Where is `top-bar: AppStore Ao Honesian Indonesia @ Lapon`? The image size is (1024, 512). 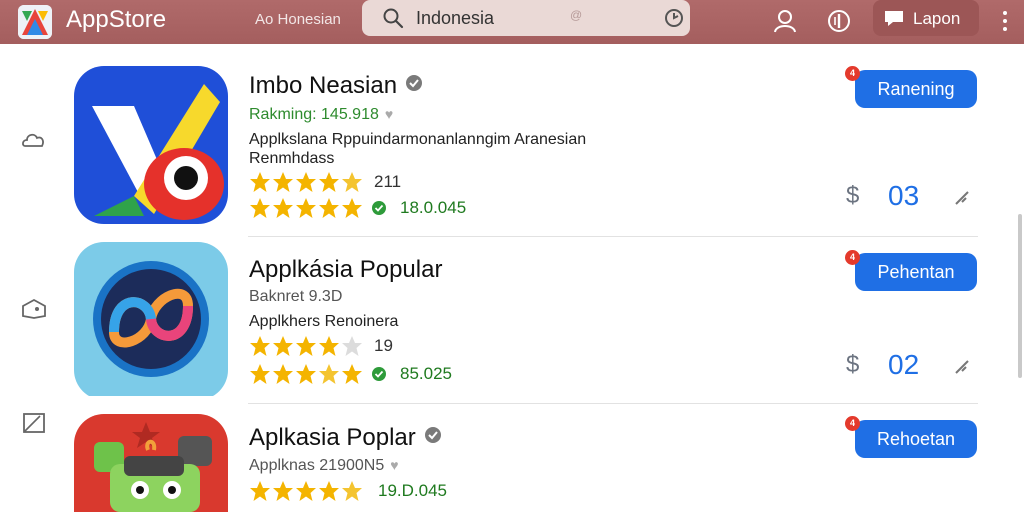
top-bar: AppStore Ao Honesian Indonesia @ Lapon is located at coordinates (512, 22).